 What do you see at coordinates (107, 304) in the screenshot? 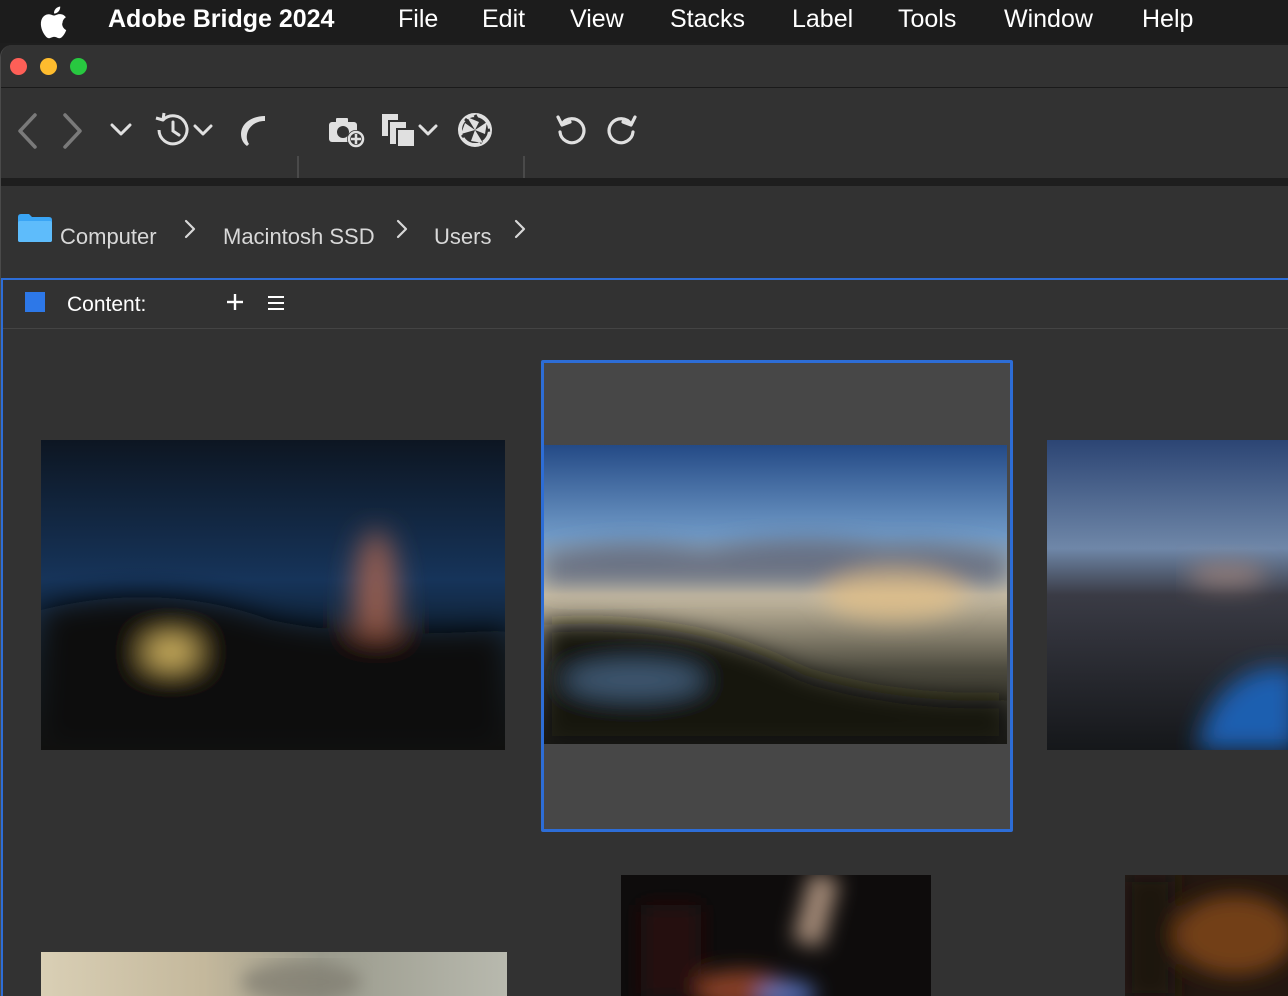
I see `content-panel-title: Content:` at bounding box center [107, 304].